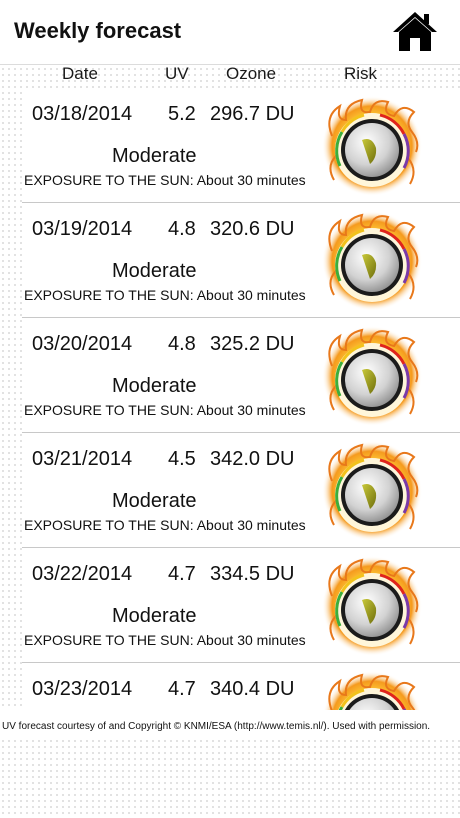 This screenshot has height=818, width=460. I want to click on forecast-row: 03/23/2014 4.7 340.4 DU, so click(241, 686).